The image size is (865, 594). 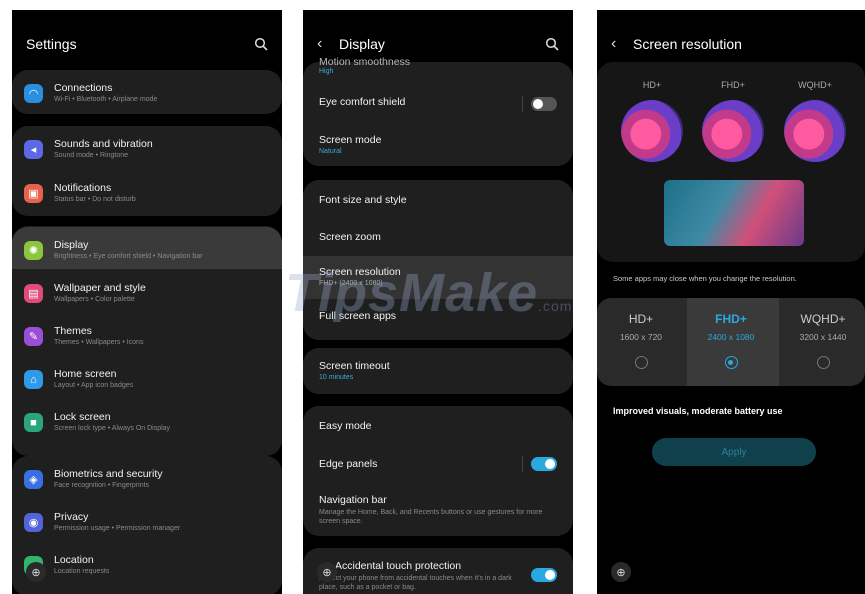 I want to click on preview-label-hd: HD+, so click(x=652, y=85).